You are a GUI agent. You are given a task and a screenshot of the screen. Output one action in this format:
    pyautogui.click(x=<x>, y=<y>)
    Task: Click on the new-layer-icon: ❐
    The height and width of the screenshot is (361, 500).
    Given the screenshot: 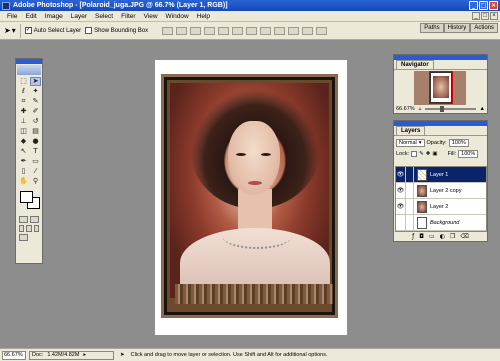 What is the action you would take?
    pyautogui.click(x=452, y=236)
    